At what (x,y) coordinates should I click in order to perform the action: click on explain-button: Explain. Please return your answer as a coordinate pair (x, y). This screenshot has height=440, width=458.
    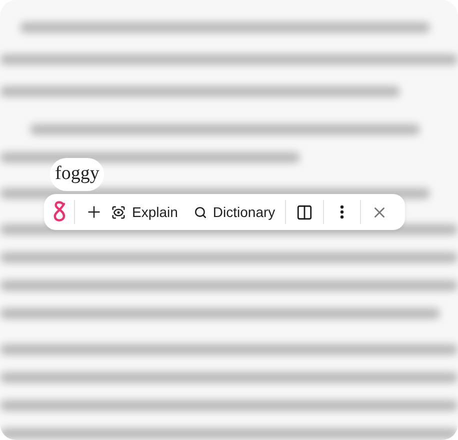
    Looking at the image, I should click on (144, 212).